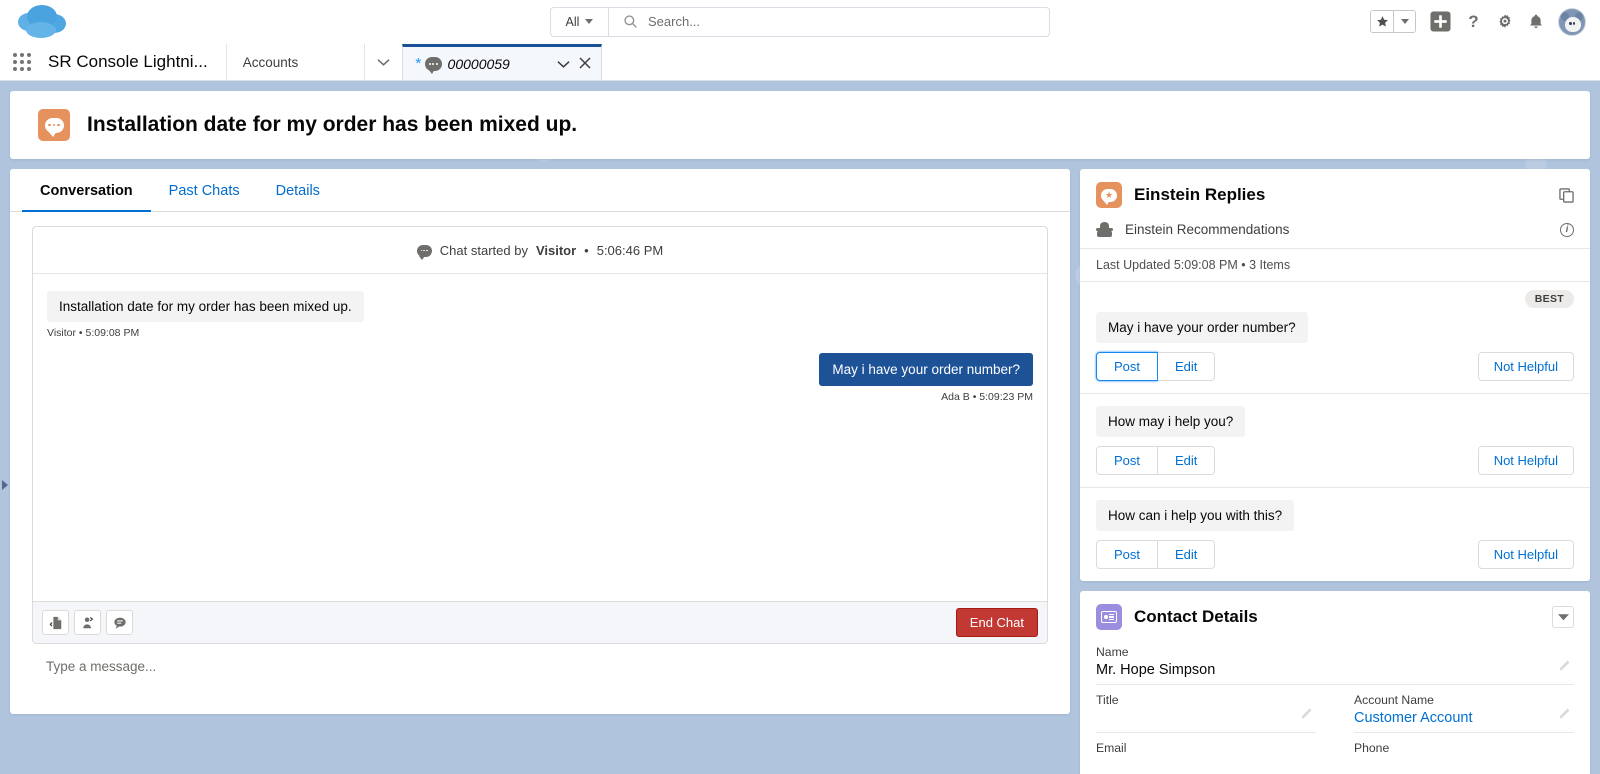  What do you see at coordinates (1171, 421) in the screenshot?
I see `einstein-reply-text: How may i help you?` at bounding box center [1171, 421].